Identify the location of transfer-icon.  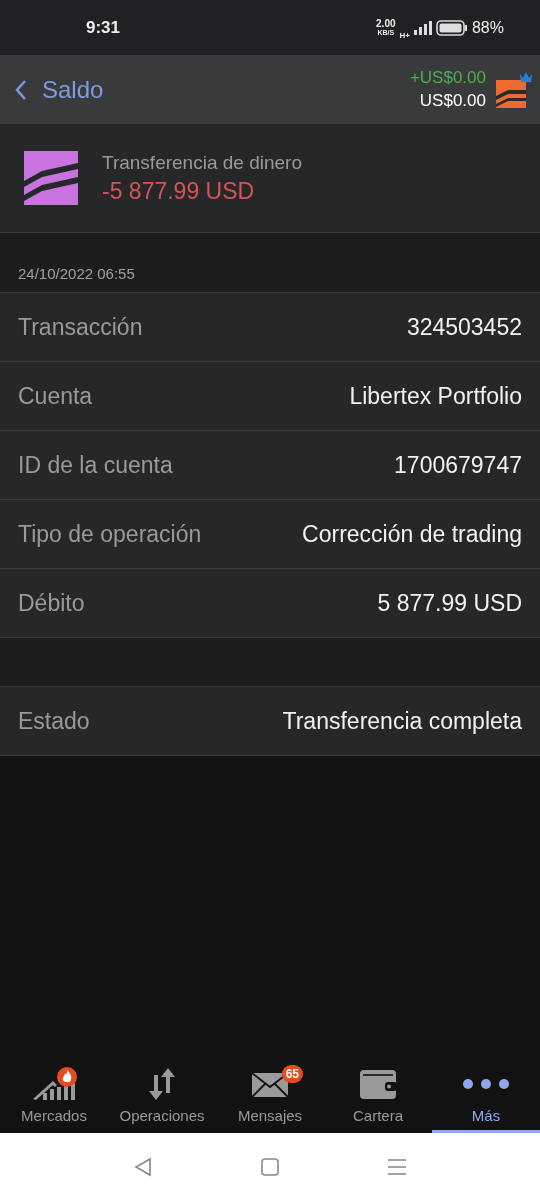
(51, 178).